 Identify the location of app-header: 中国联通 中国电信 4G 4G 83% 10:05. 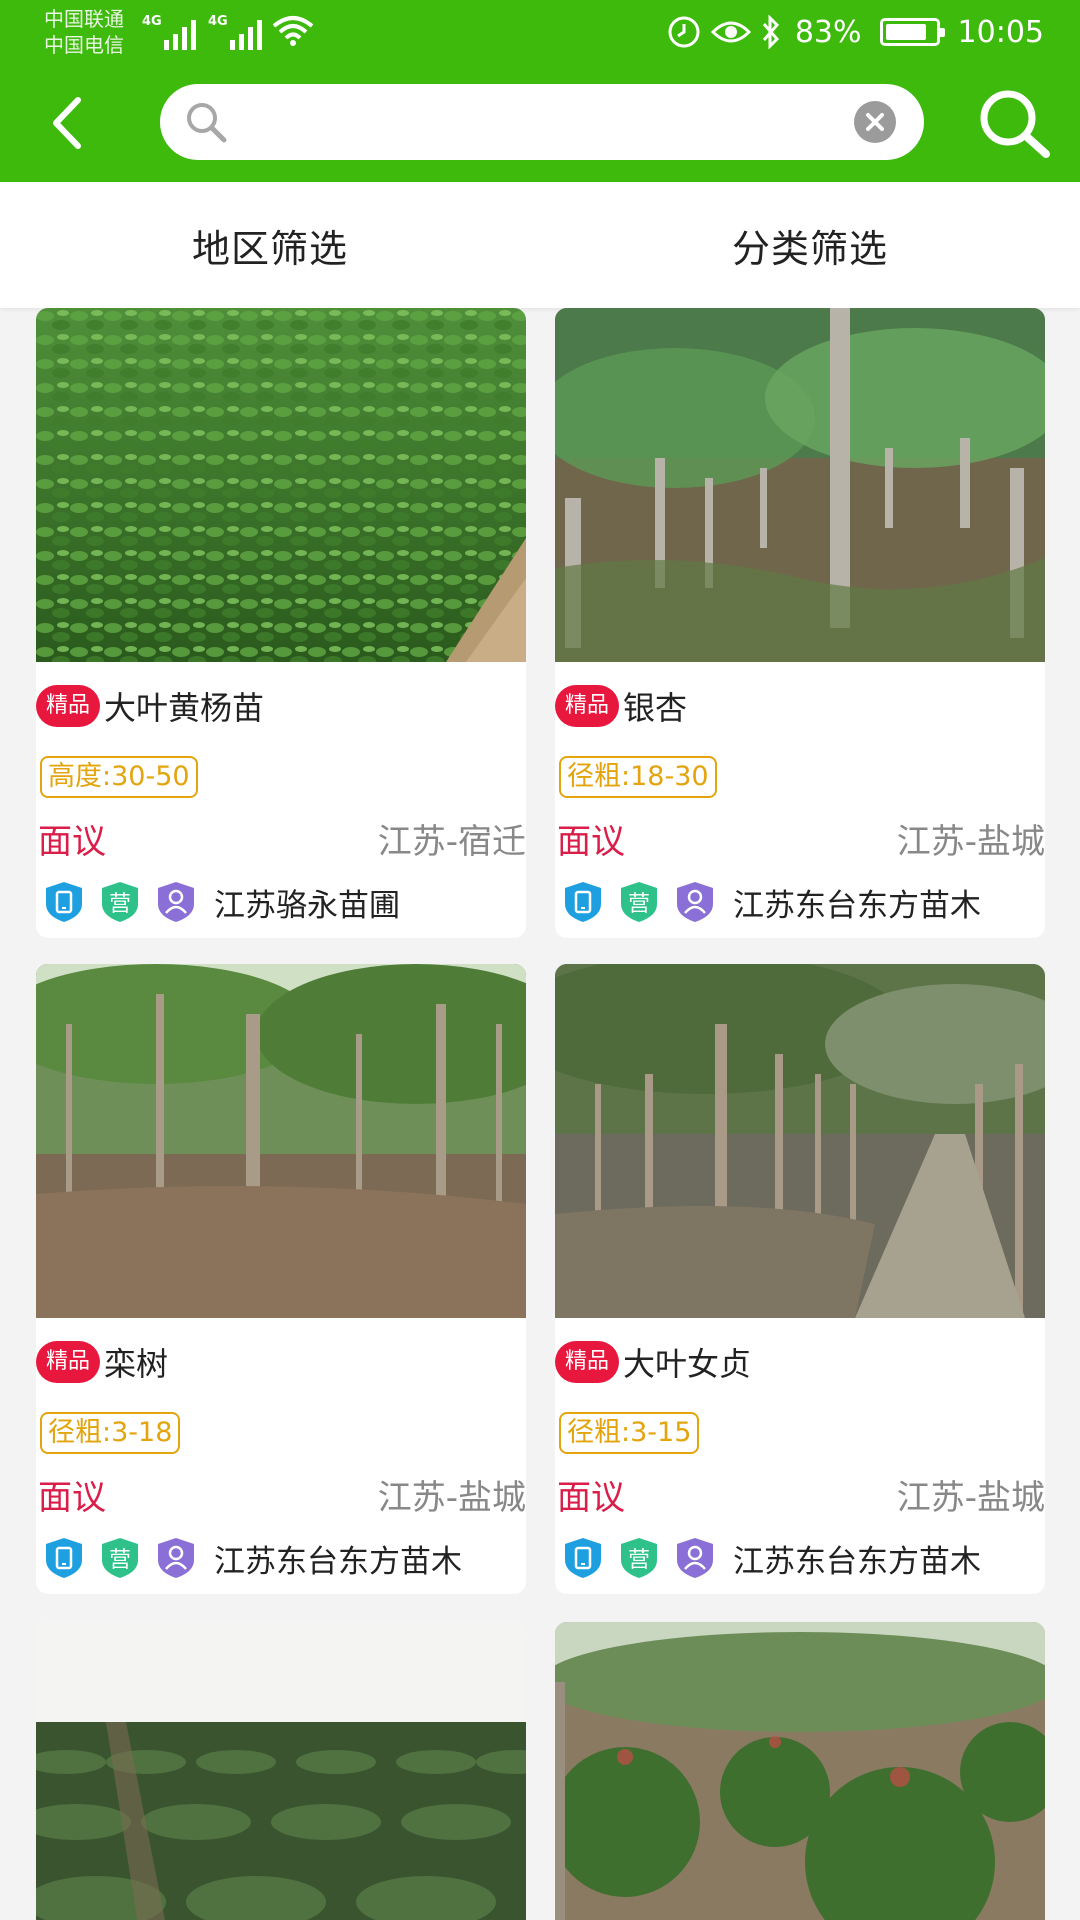
(540, 91).